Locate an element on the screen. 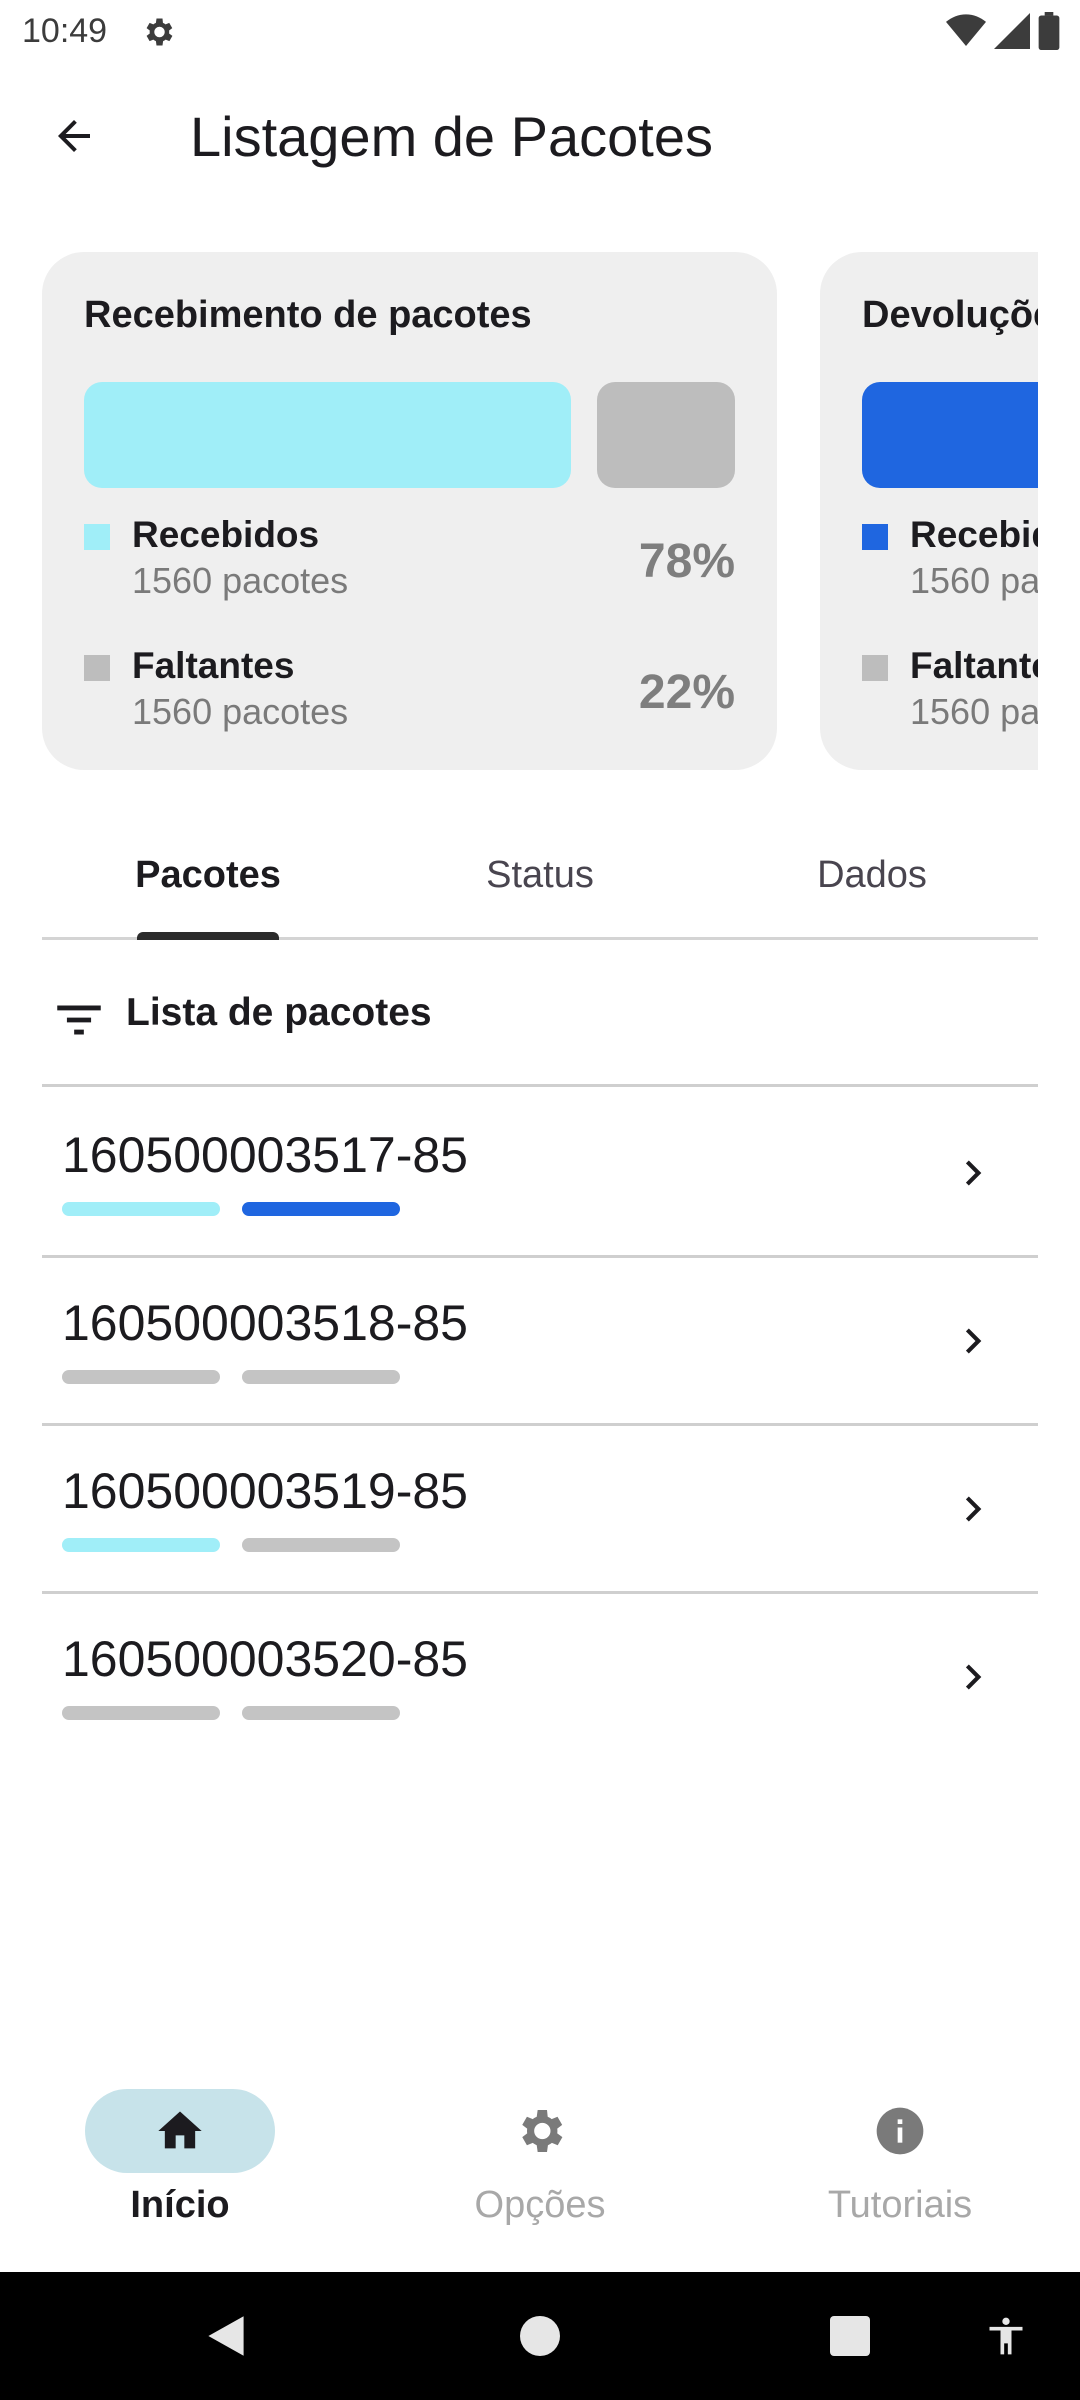  triangle-back-icon is located at coordinates (226, 2336).